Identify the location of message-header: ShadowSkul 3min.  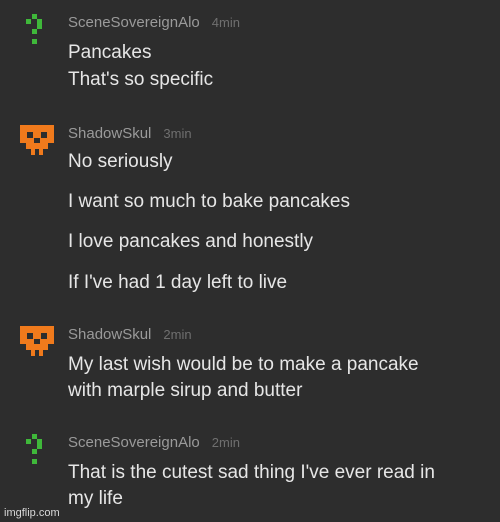
(130, 134).